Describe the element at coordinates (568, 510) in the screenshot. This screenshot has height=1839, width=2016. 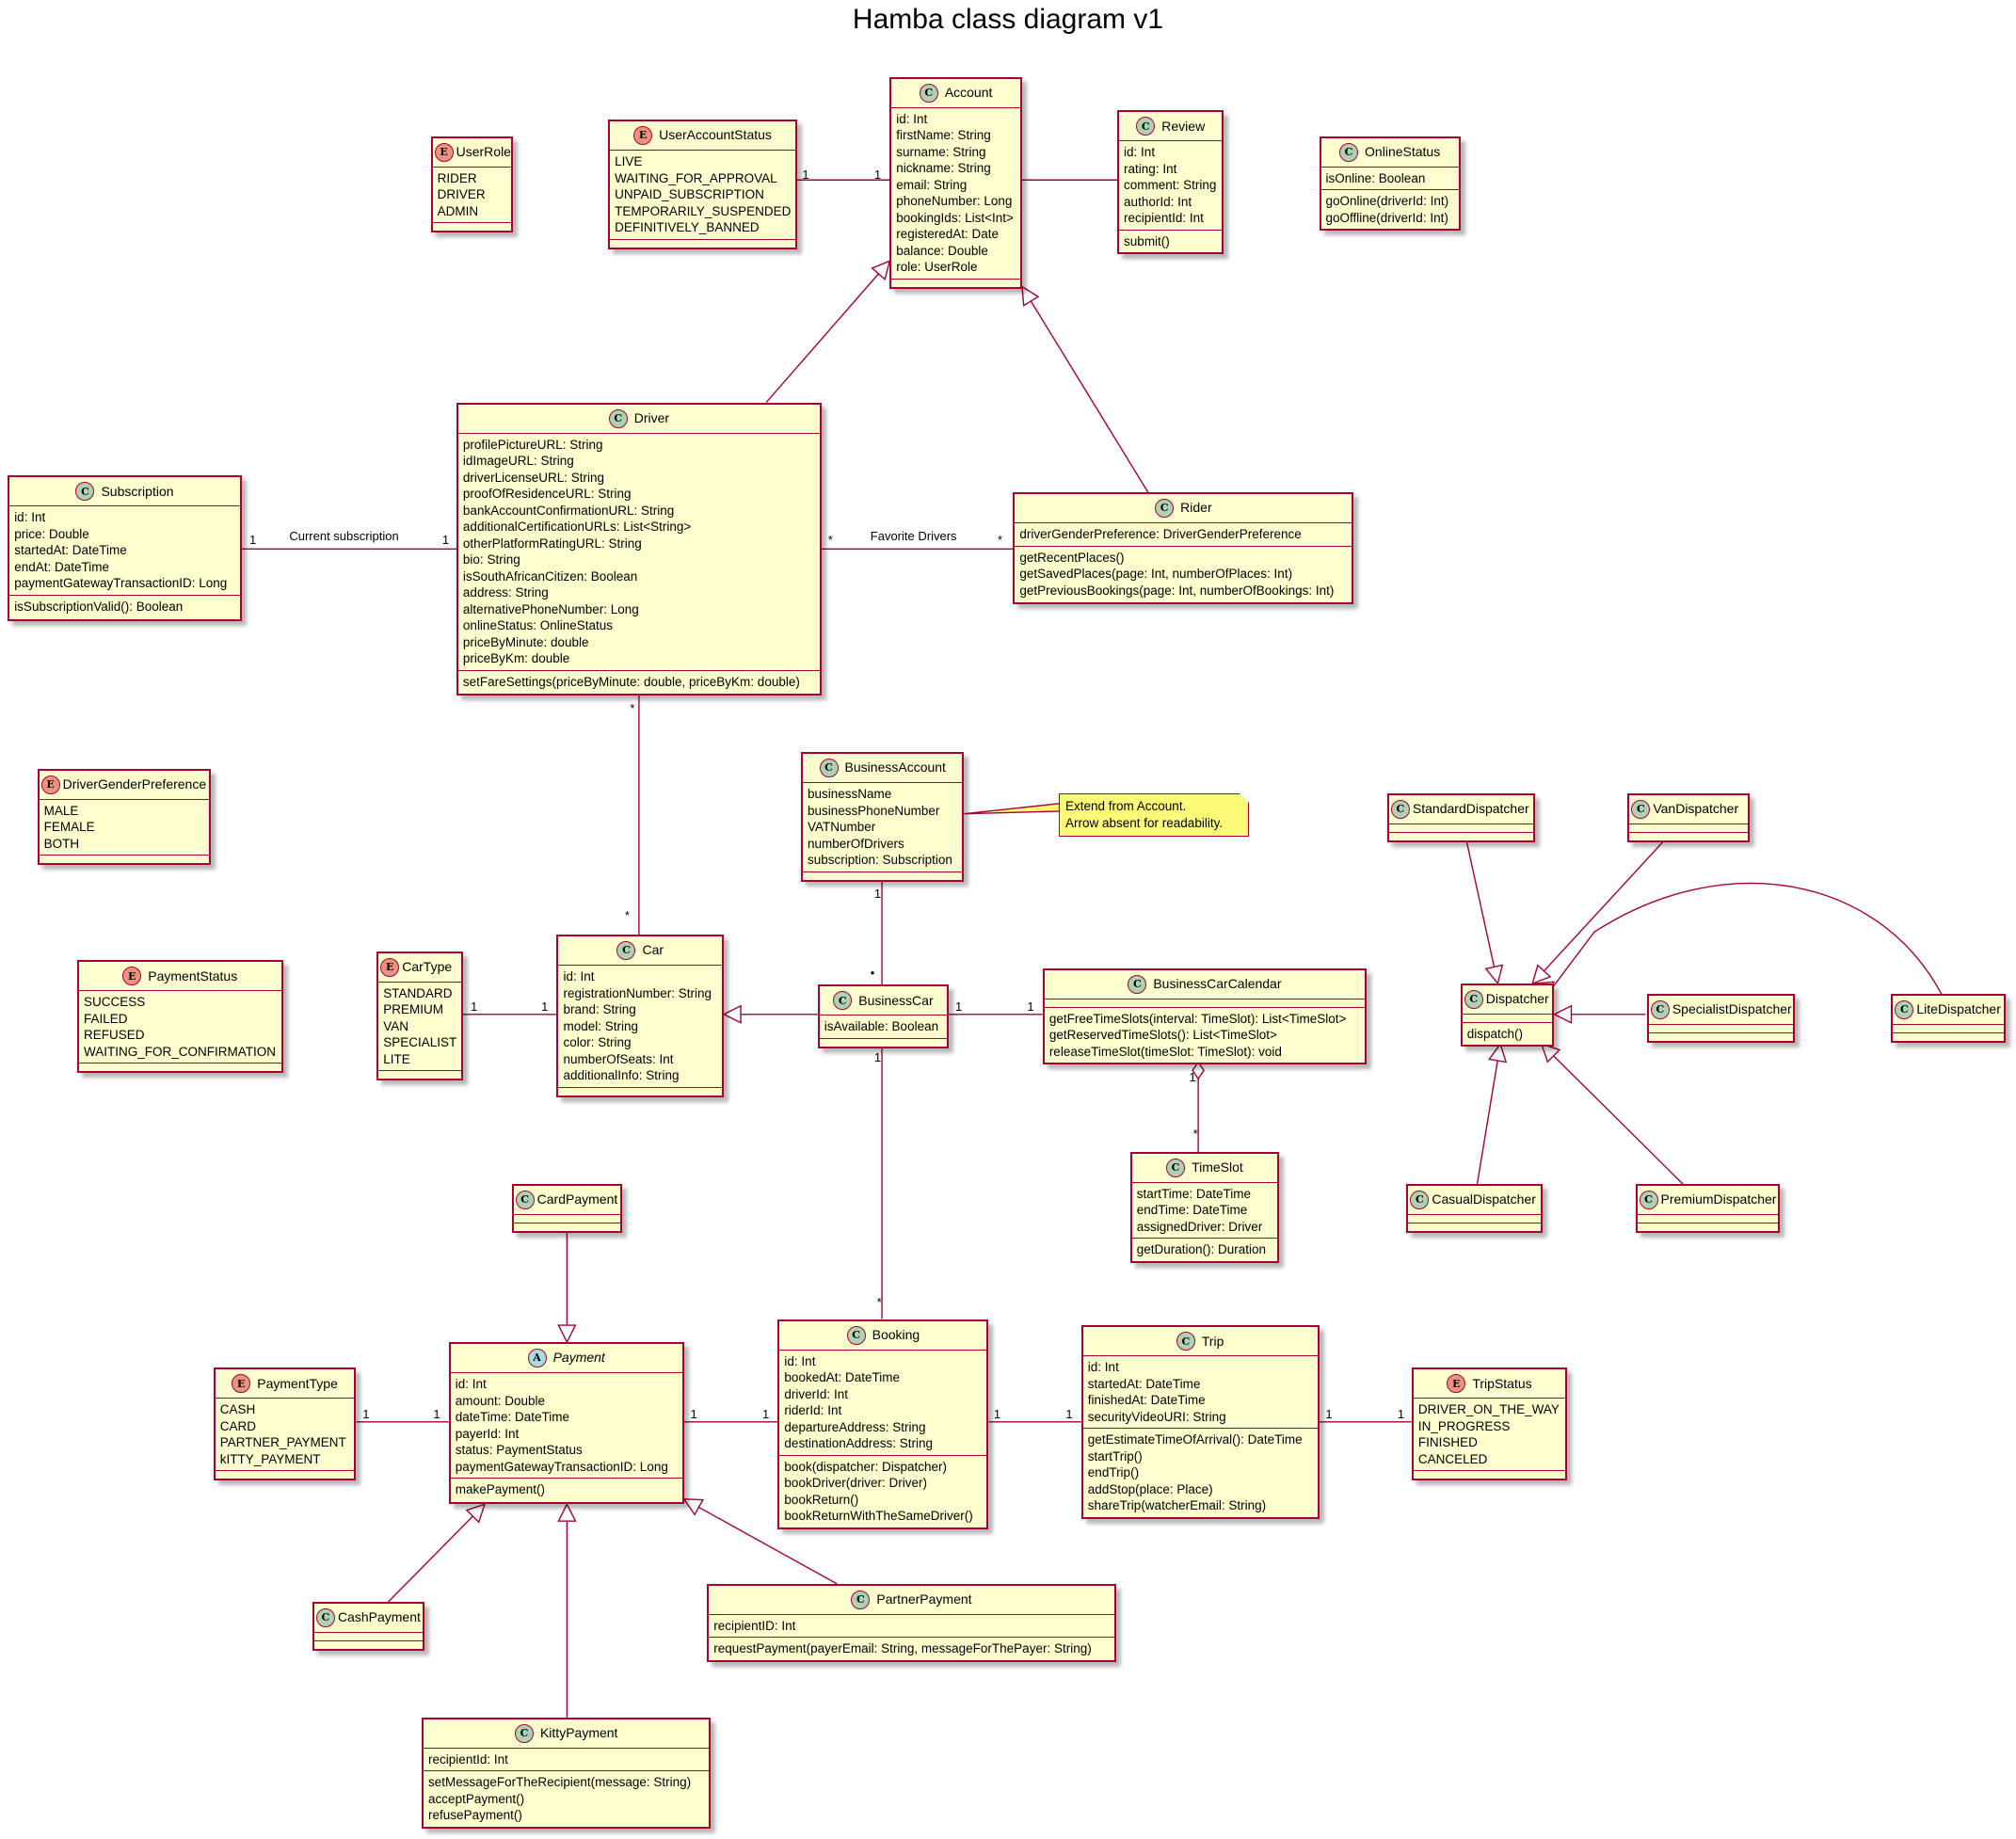
I see `field: bankAccountConfirmationURL: String` at that location.